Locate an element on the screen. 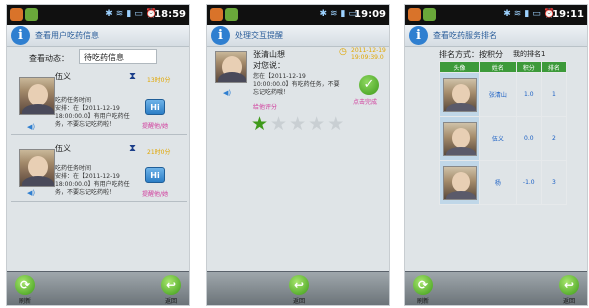 This screenshot has height=308, width=589. status-time: 19:09 is located at coordinates (370, 14).